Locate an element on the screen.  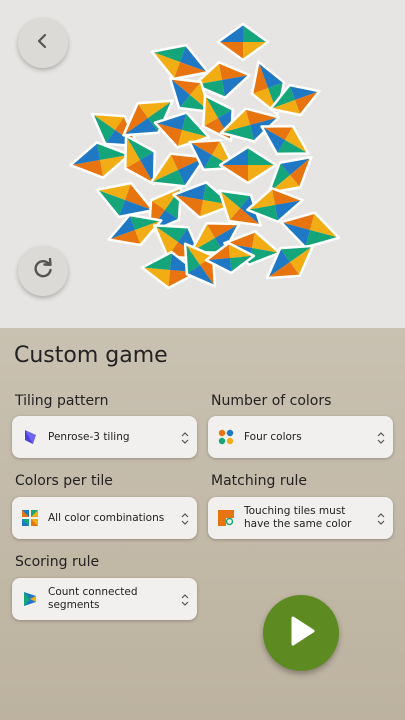
scoring-rule-select: Count connected segments is located at coordinates (104, 599).